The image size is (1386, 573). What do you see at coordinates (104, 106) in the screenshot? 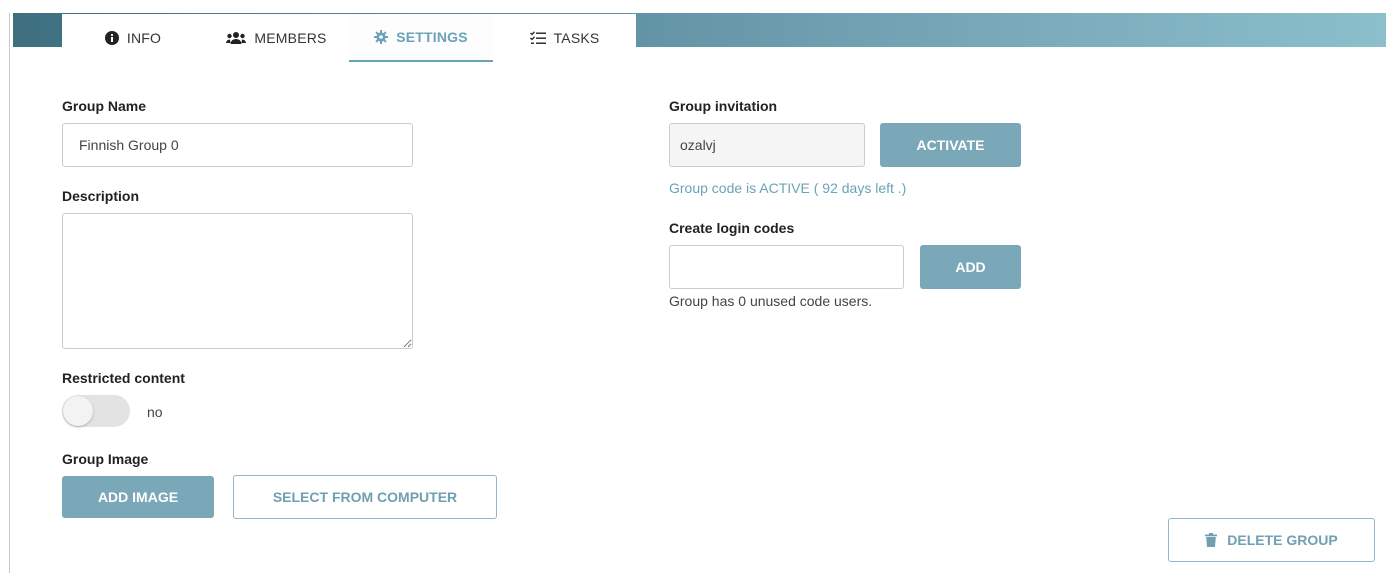
I see `group-name-label: Group Name` at bounding box center [104, 106].